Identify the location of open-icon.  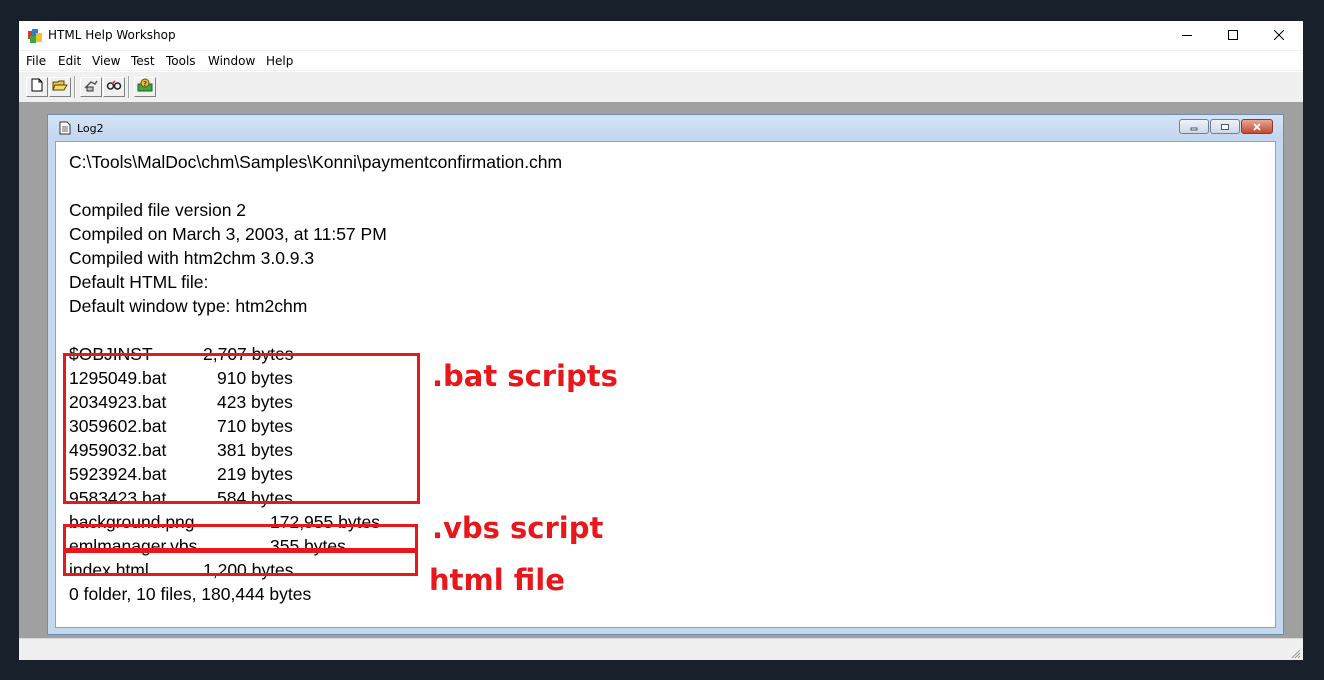
(60, 87).